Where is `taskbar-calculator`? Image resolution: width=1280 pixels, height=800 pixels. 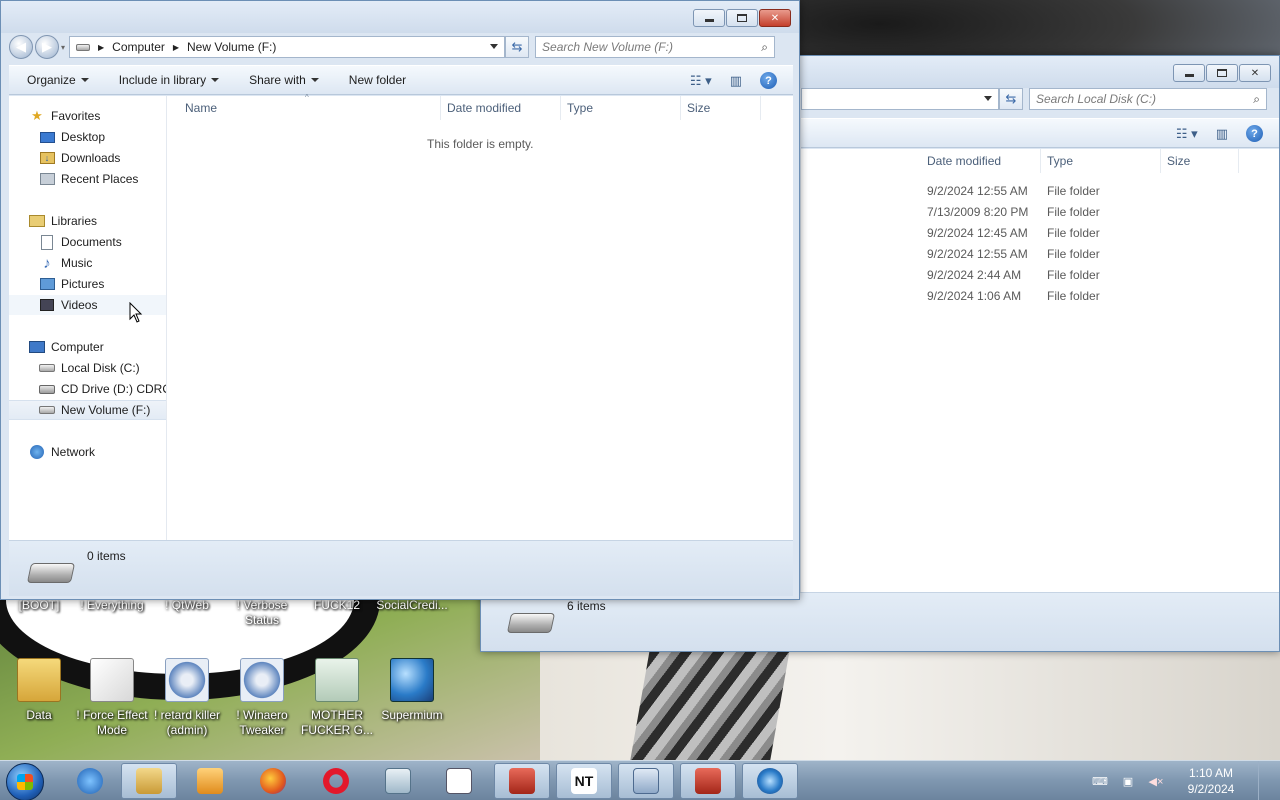 taskbar-calculator is located at coordinates (646, 781).